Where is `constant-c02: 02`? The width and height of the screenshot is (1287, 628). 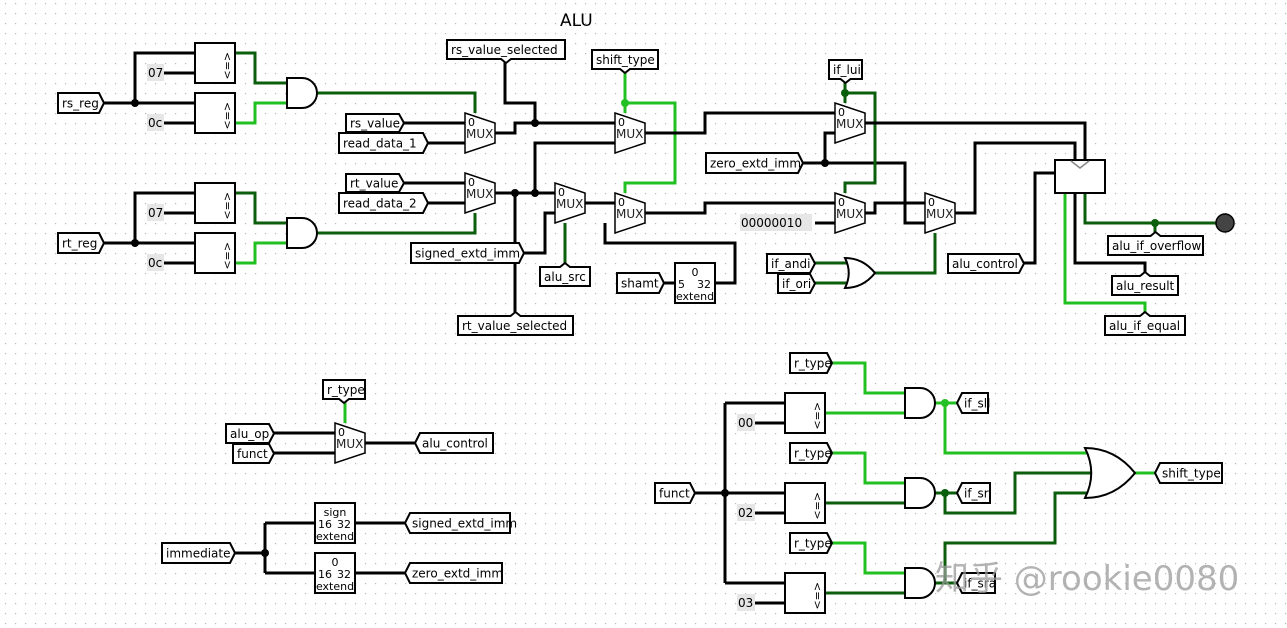
constant-c02: 02 is located at coordinates (745, 513).